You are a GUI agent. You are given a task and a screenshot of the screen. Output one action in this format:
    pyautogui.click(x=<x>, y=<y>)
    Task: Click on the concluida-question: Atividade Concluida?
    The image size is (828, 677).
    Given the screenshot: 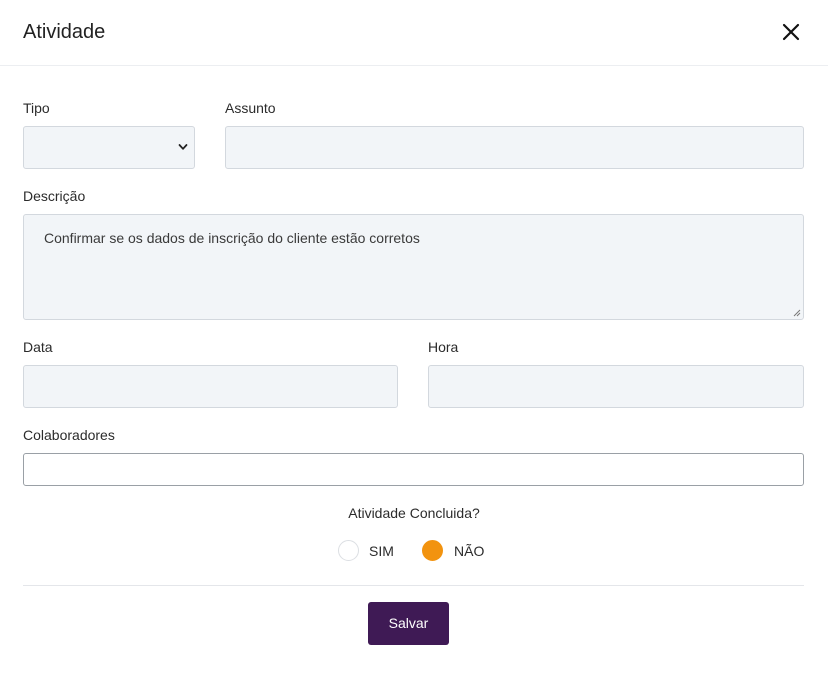 What is the action you would take?
    pyautogui.click(x=414, y=513)
    